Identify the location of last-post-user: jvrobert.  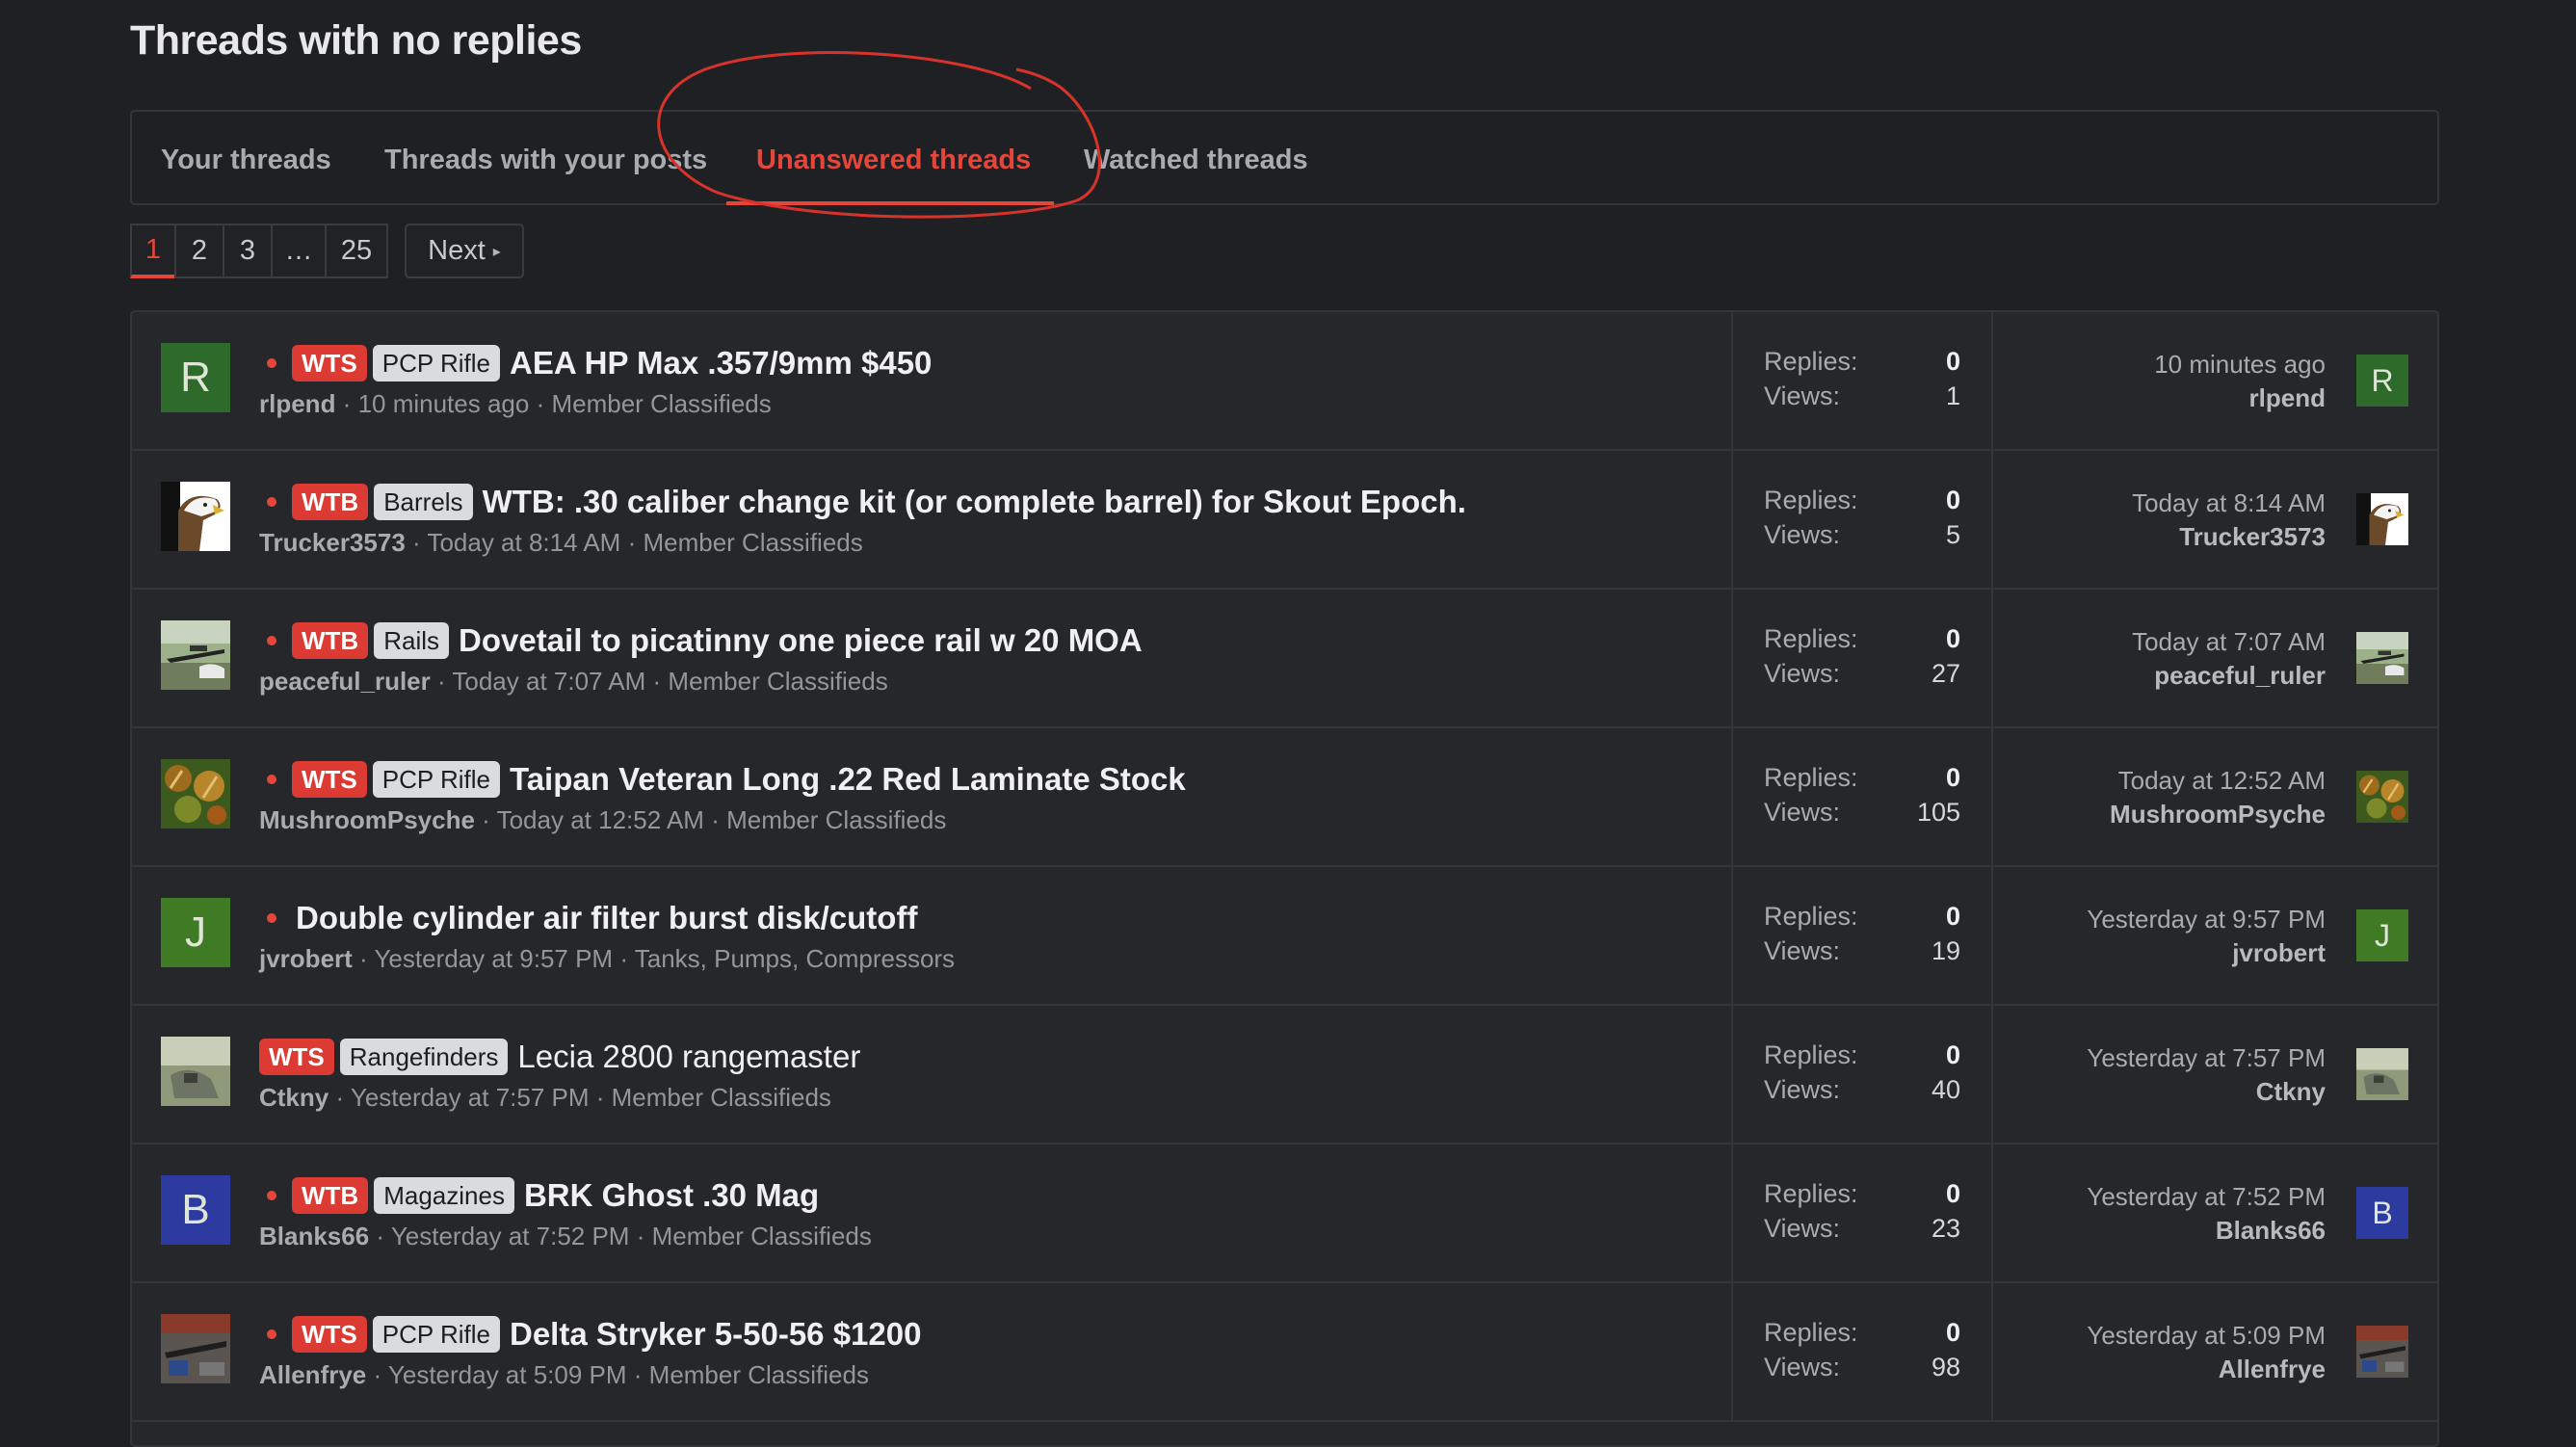
(2207, 952).